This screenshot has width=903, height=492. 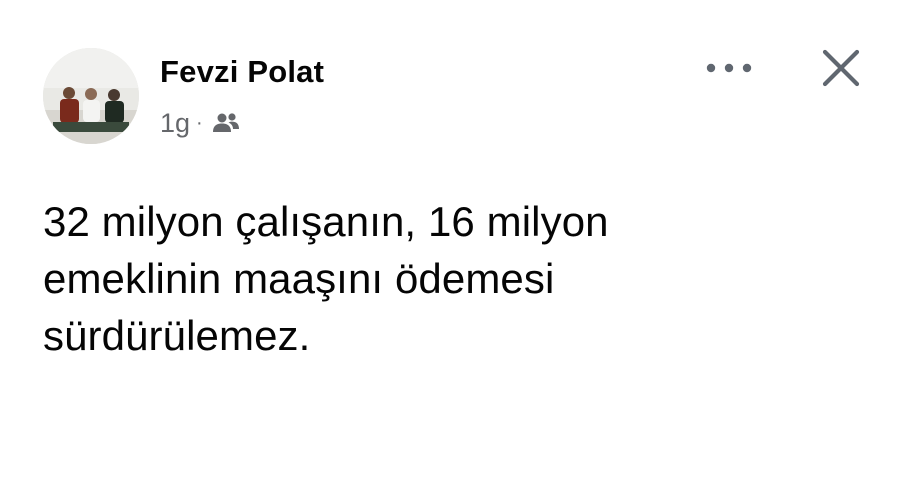 I want to click on more-options-icon, so click(x=729, y=68).